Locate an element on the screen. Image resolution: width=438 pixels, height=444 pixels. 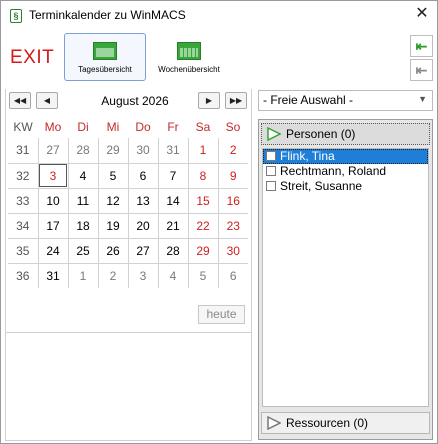
next-year-button: ▶▶ is located at coordinates (236, 100).